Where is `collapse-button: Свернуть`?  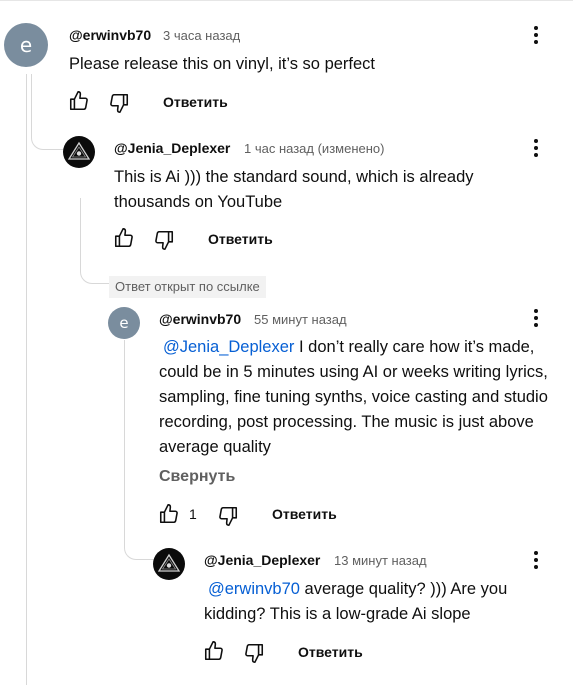 collapse-button: Свернуть is located at coordinates (197, 477).